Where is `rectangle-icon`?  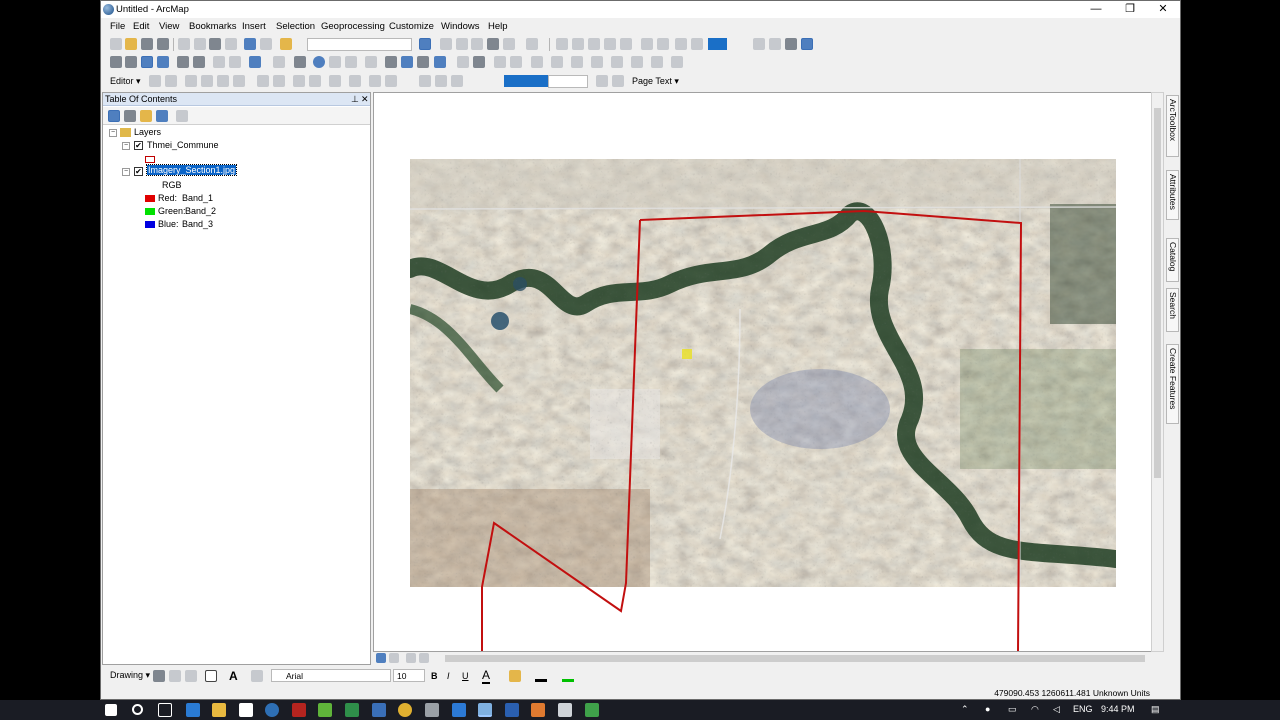 rectangle-icon is located at coordinates (211, 676).